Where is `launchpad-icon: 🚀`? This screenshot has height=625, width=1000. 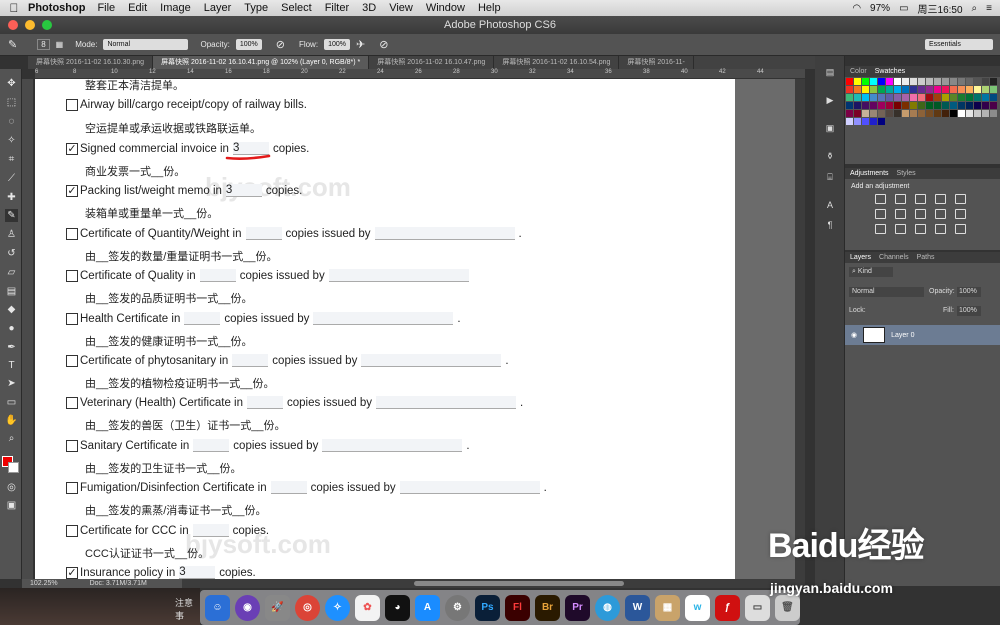 launchpad-icon: 🚀 is located at coordinates (277, 607).